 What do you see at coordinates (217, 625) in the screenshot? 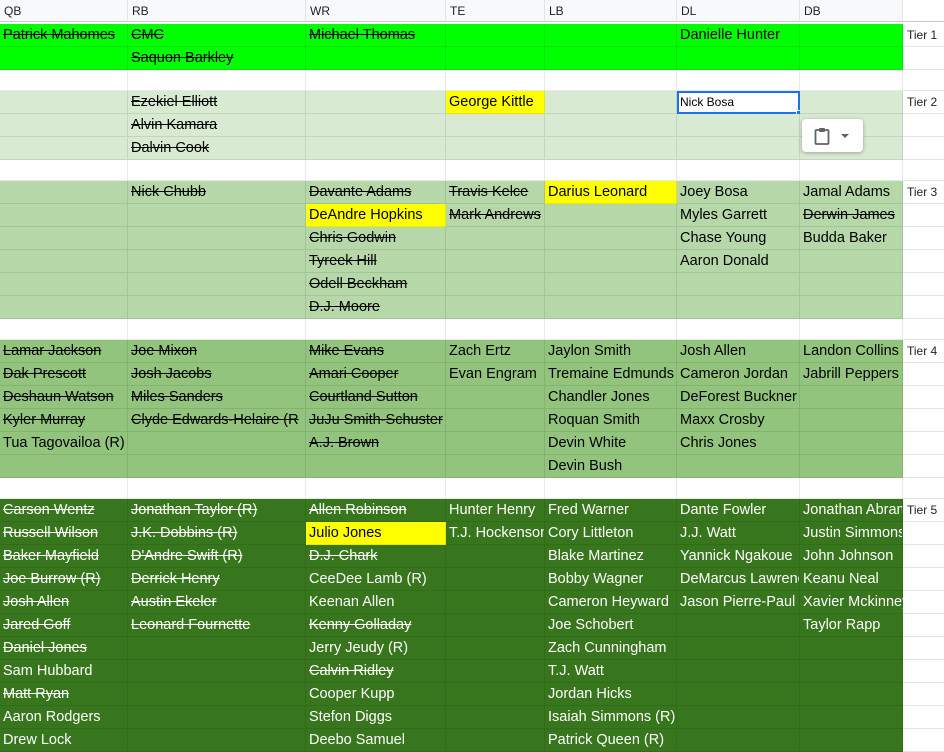
I see `cell-rb: Leonard Fournette` at bounding box center [217, 625].